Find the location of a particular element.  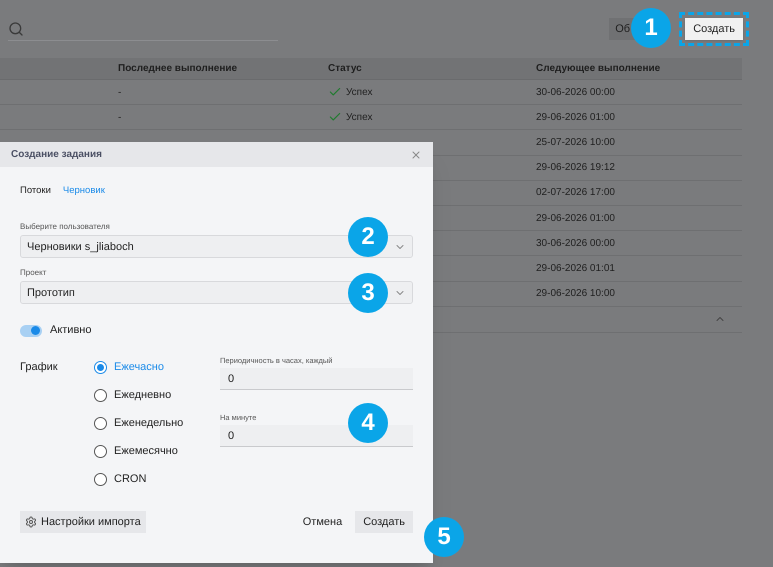

search-icon is located at coordinates (16, 28).